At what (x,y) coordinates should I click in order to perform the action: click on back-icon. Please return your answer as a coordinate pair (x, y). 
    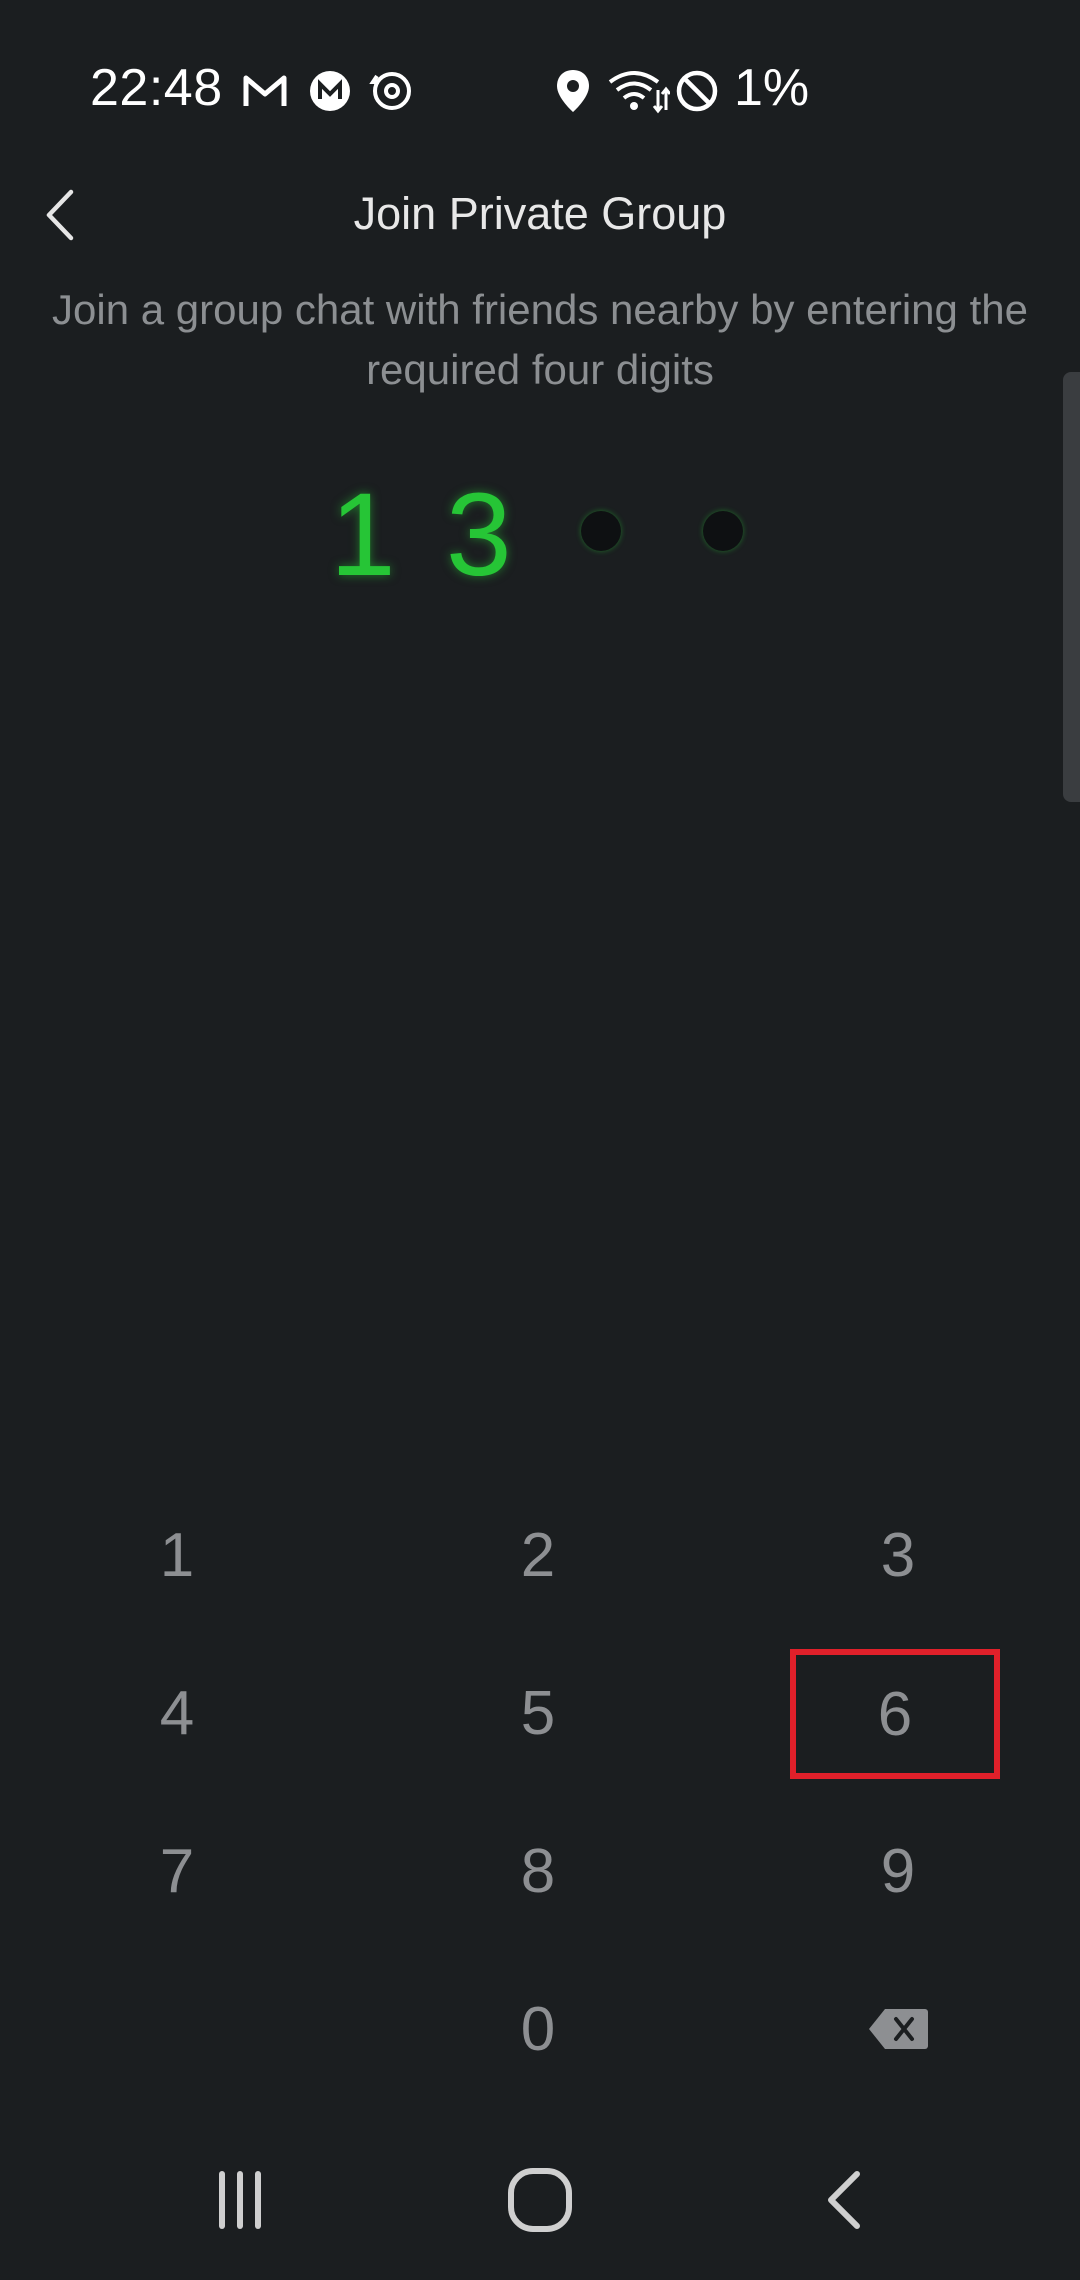
    Looking at the image, I should click on (844, 2200).